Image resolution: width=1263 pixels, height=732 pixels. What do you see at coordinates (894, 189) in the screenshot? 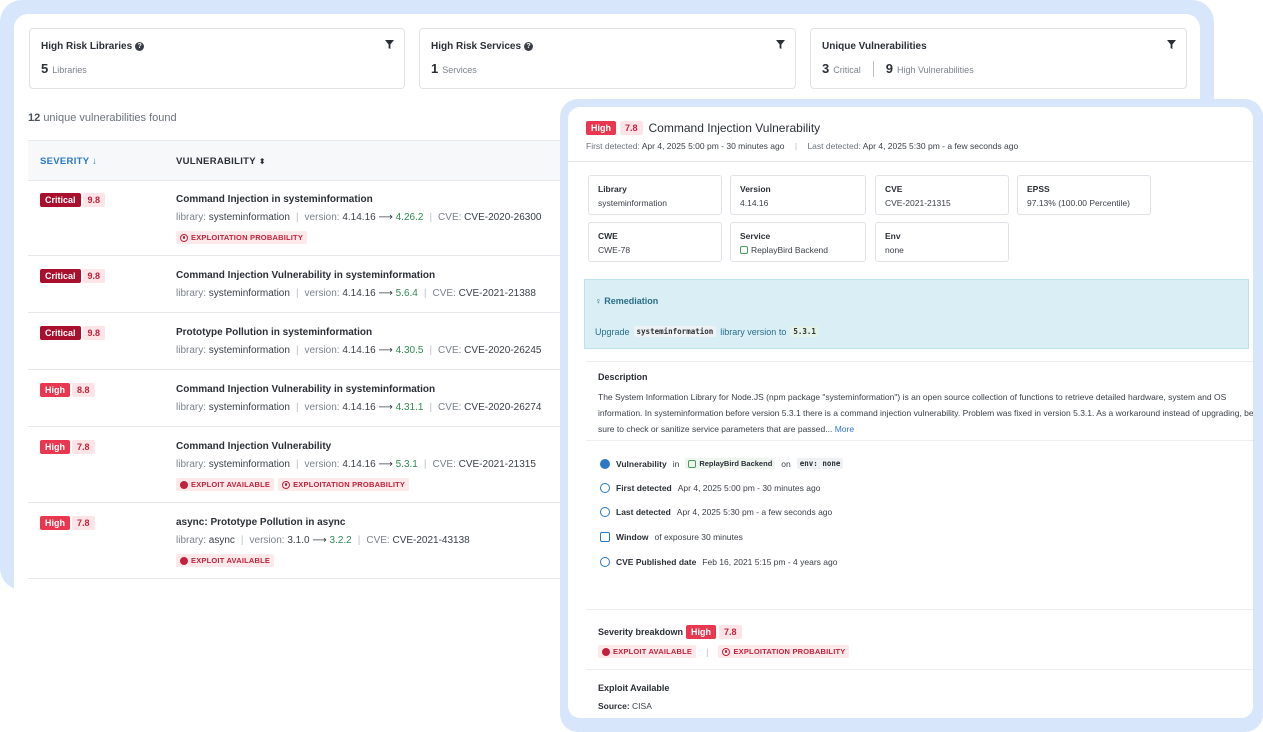
I see `field-label: CVE` at bounding box center [894, 189].